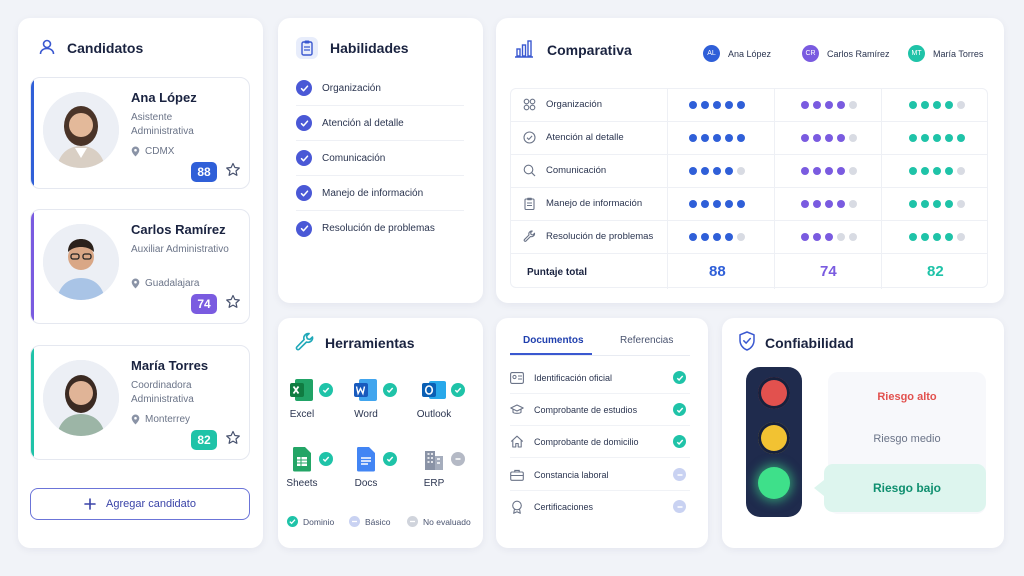 Image resolution: width=1024 pixels, height=576 pixels. What do you see at coordinates (529, 170) in the screenshot?
I see `search-icon` at bounding box center [529, 170].